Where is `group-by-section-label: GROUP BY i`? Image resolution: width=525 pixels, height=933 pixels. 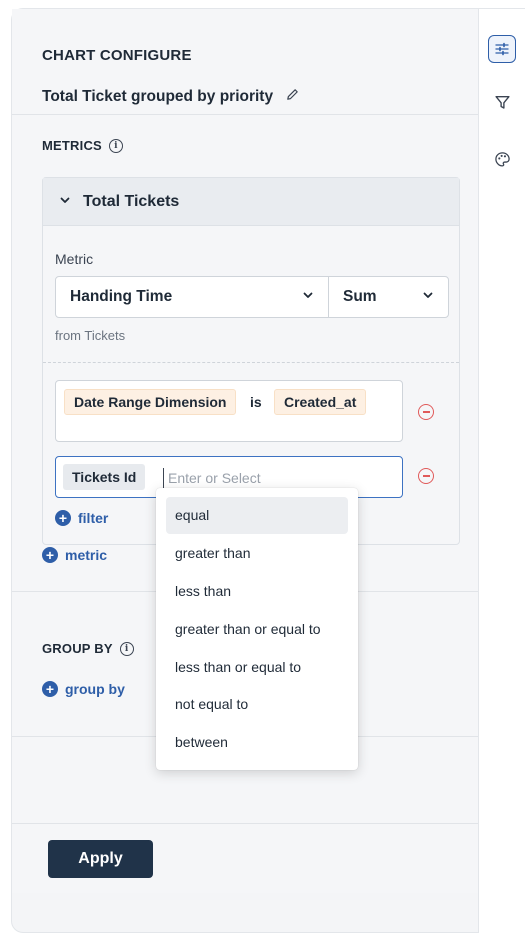 group-by-section-label: GROUP BY i is located at coordinates (88, 648).